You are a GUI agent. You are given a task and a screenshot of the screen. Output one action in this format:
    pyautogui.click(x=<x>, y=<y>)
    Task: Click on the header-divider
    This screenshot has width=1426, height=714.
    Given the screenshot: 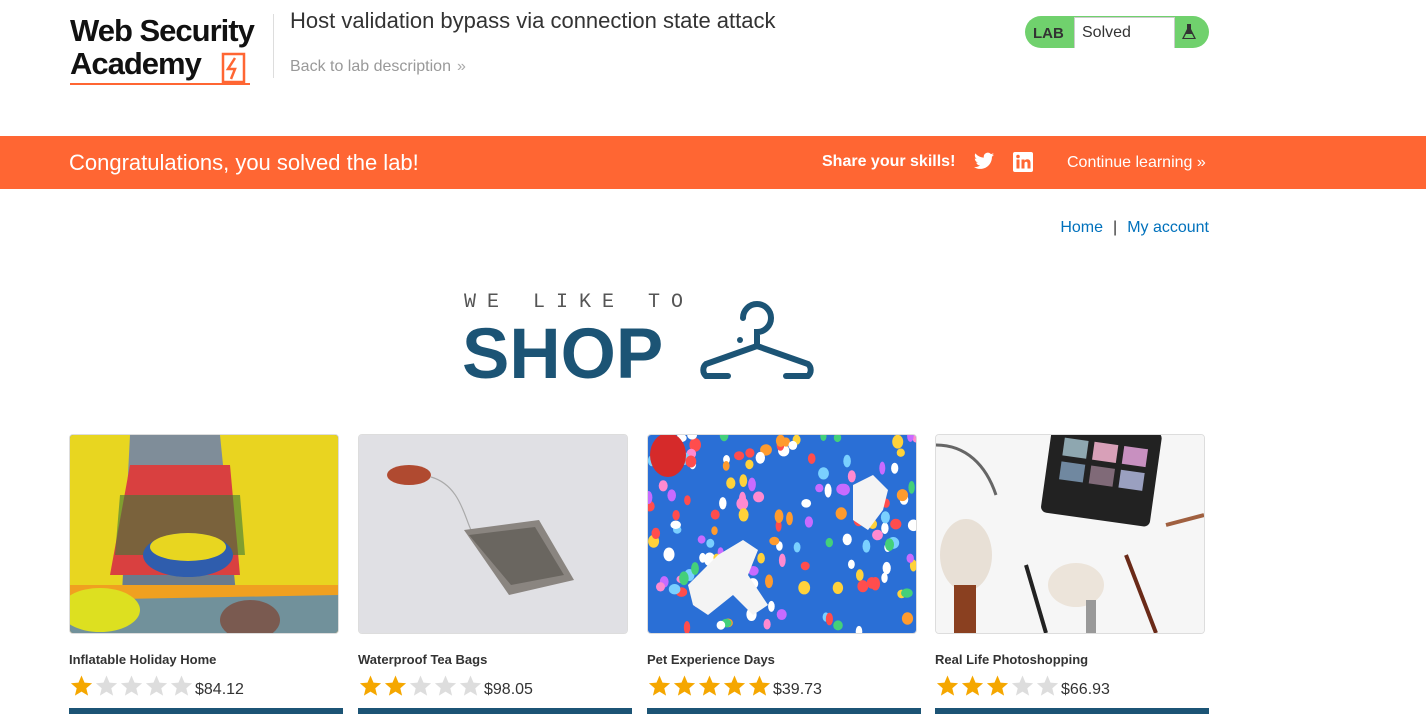 What is the action you would take?
    pyautogui.click(x=273, y=46)
    